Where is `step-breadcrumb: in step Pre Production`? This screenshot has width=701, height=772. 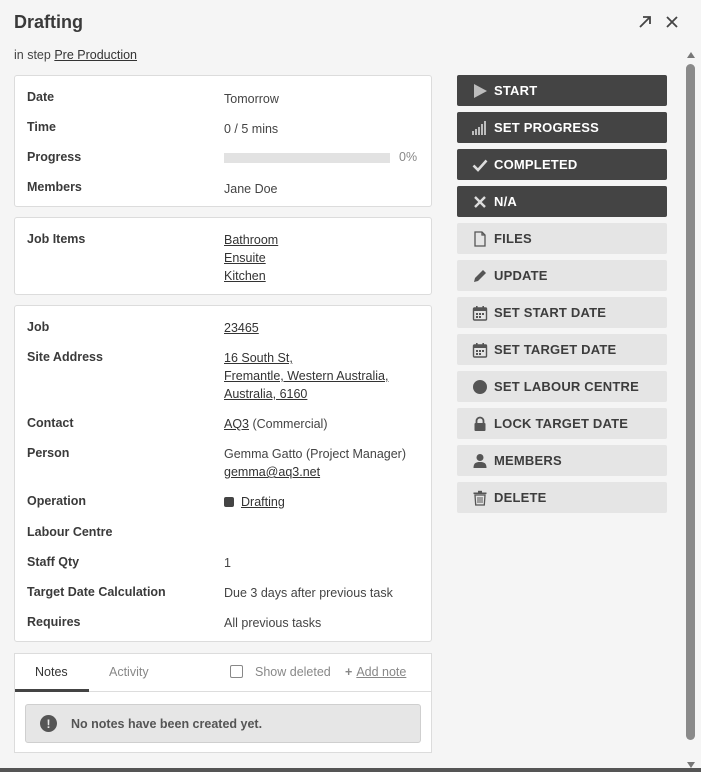 step-breadcrumb: in step Pre Production is located at coordinates (75, 55).